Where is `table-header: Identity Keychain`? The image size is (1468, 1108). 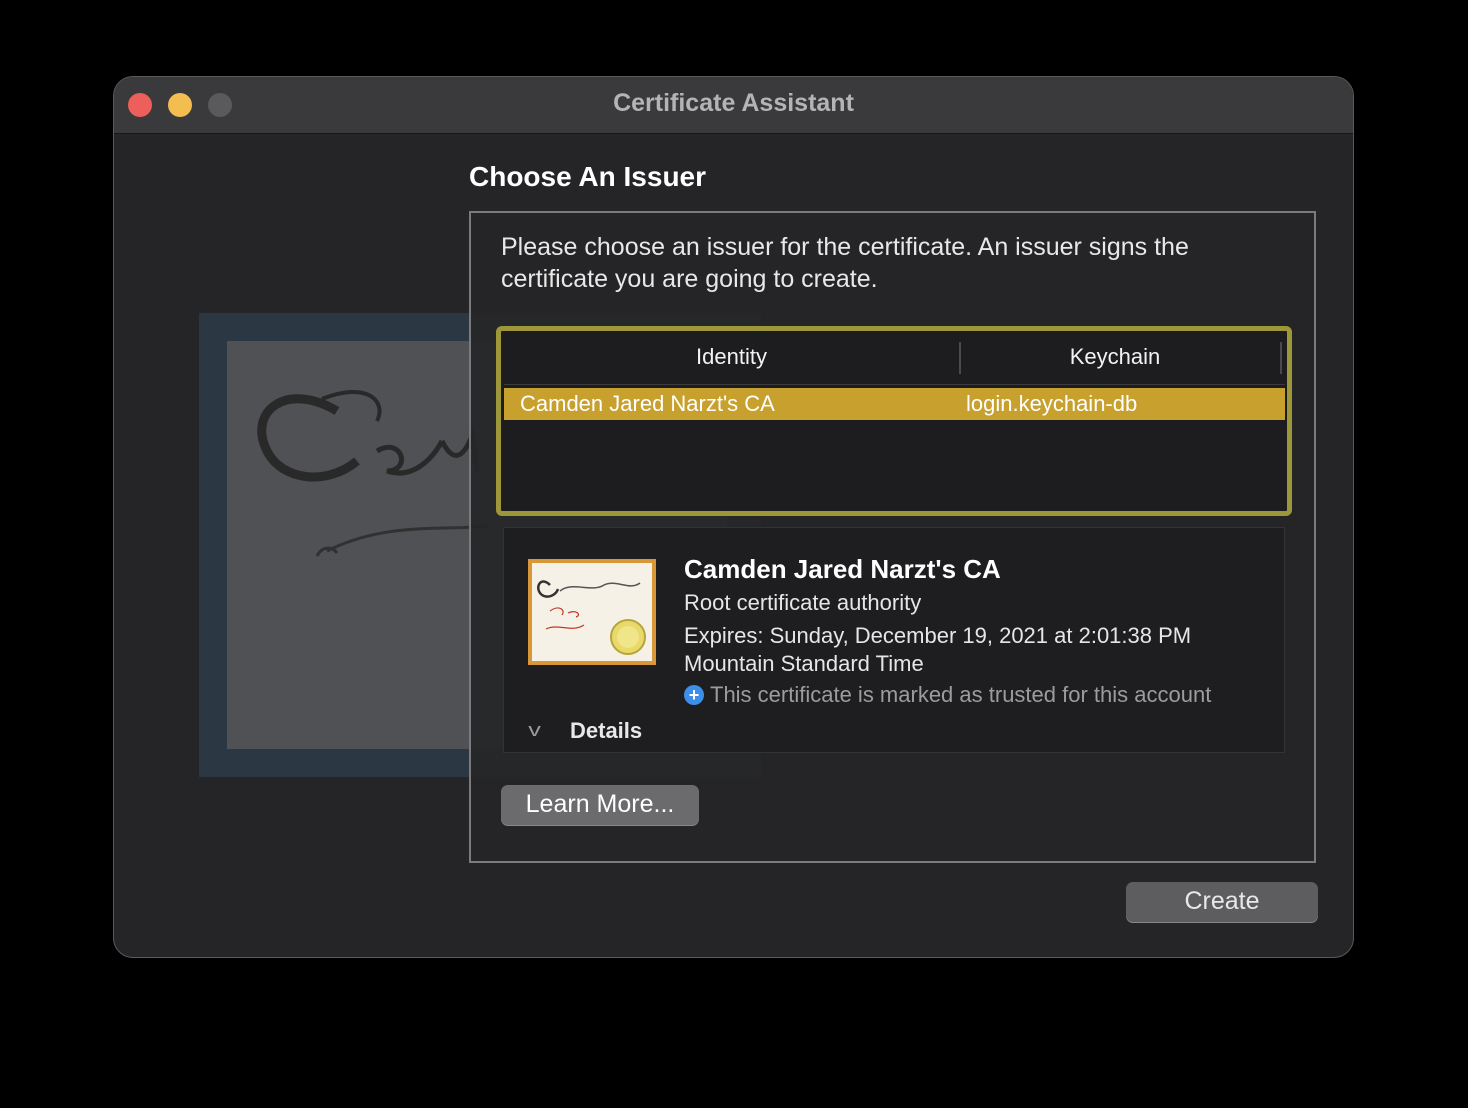
table-header: Identity Keychain is located at coordinates (894, 359).